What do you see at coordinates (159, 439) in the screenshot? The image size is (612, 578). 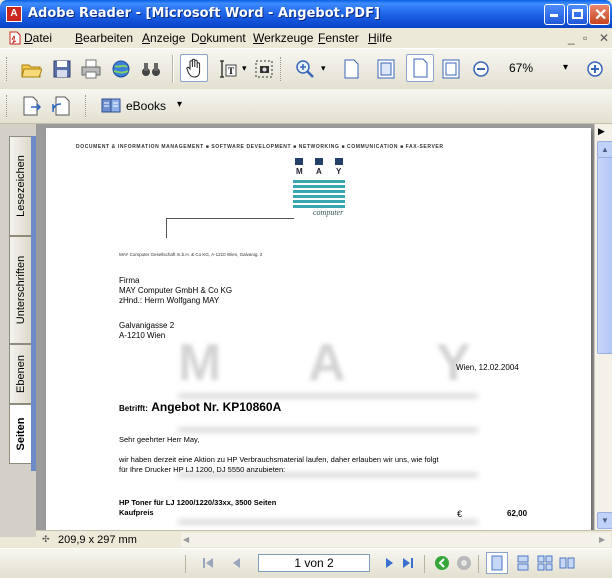 I see `salutation: Sehr geehrter Herr May,` at bounding box center [159, 439].